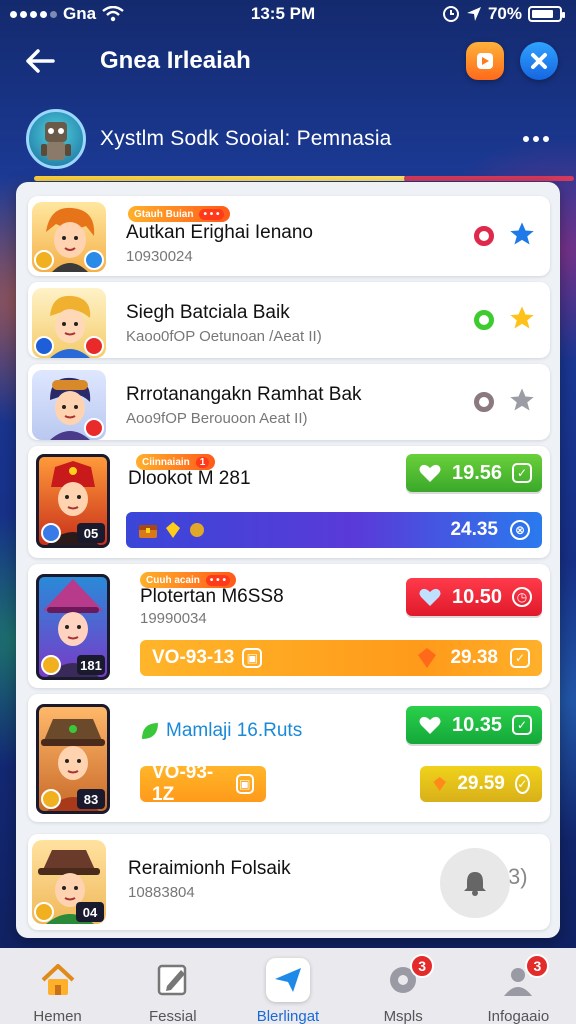 Image resolution: width=576 pixels, height=1024 pixels. I want to click on level-badge: 04, so click(90, 912).